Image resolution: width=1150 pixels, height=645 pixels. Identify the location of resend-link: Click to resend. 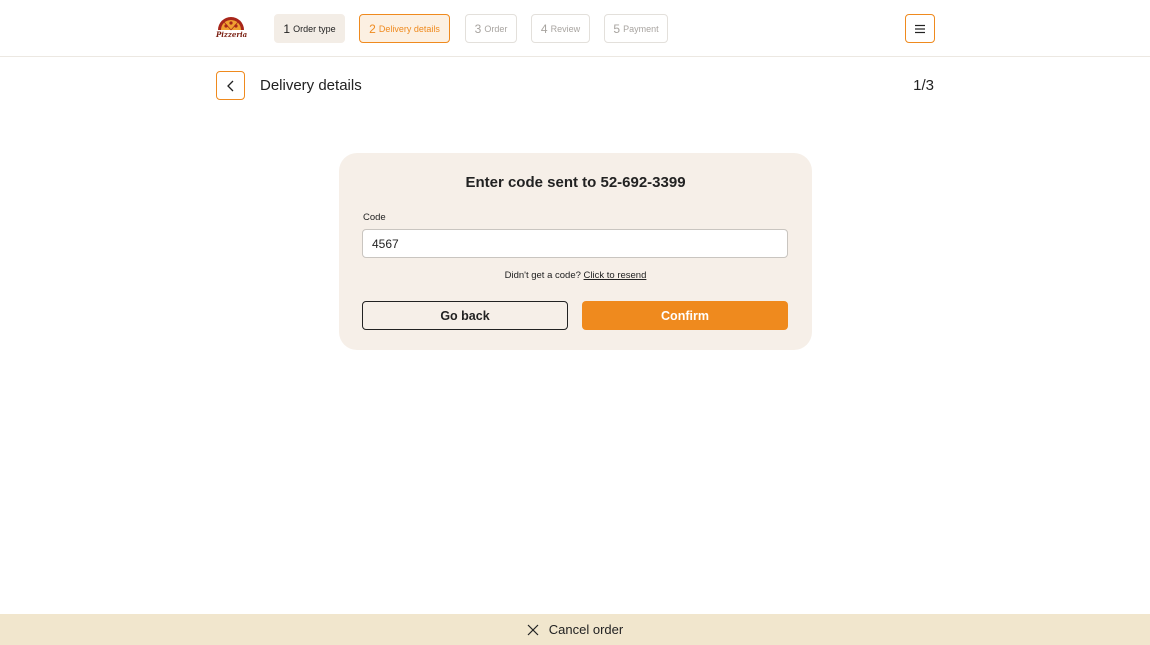
(615, 275).